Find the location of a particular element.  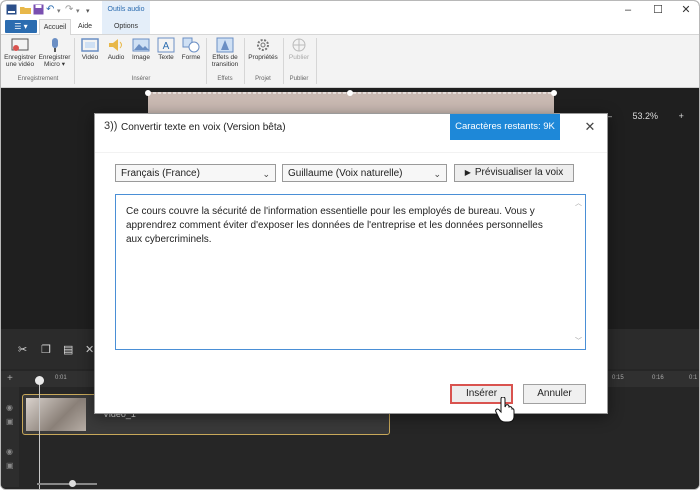

insert-video-button: Vidéo is located at coordinates (90, 49).